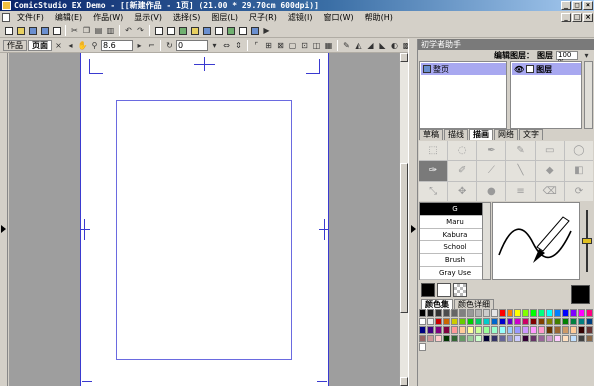 This screenshot has height=386, width=594. I want to click on tab-page: 页面, so click(40, 45).